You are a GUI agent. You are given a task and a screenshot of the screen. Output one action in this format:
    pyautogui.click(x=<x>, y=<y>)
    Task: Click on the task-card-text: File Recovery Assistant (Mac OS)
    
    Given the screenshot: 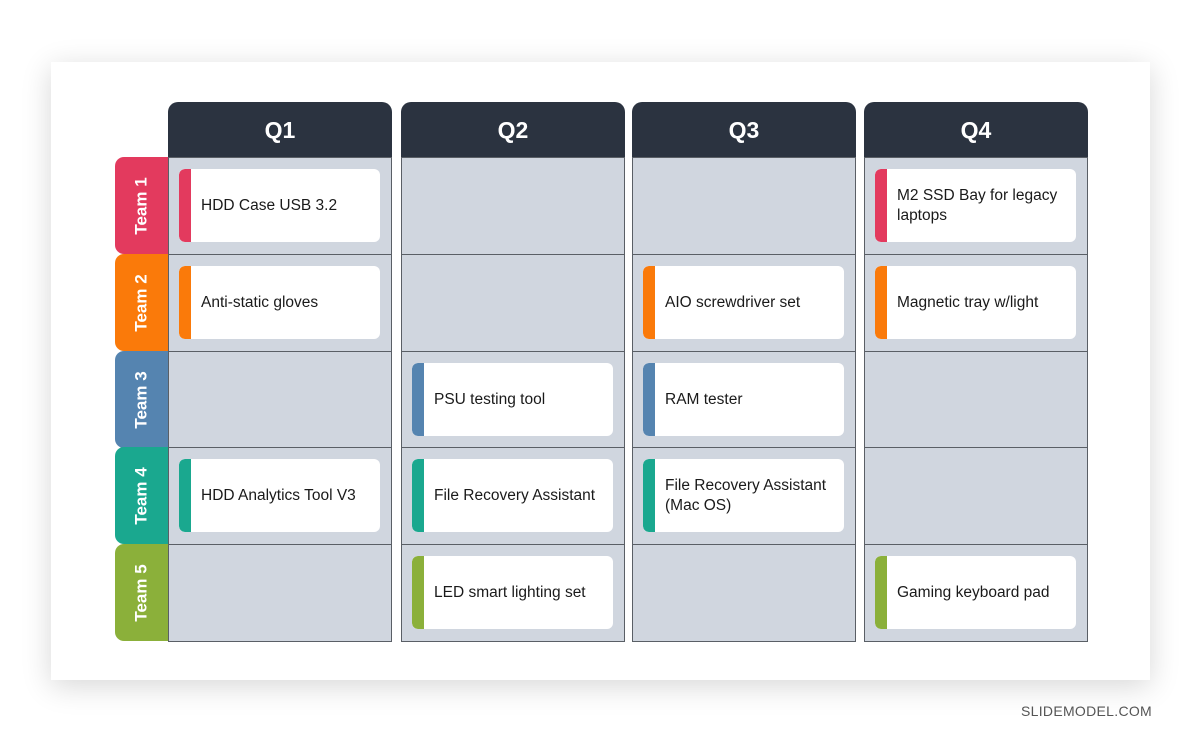 What is the action you would take?
    pyautogui.click(x=746, y=495)
    